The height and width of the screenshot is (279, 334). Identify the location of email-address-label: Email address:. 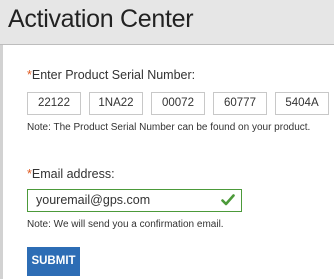
(73, 174).